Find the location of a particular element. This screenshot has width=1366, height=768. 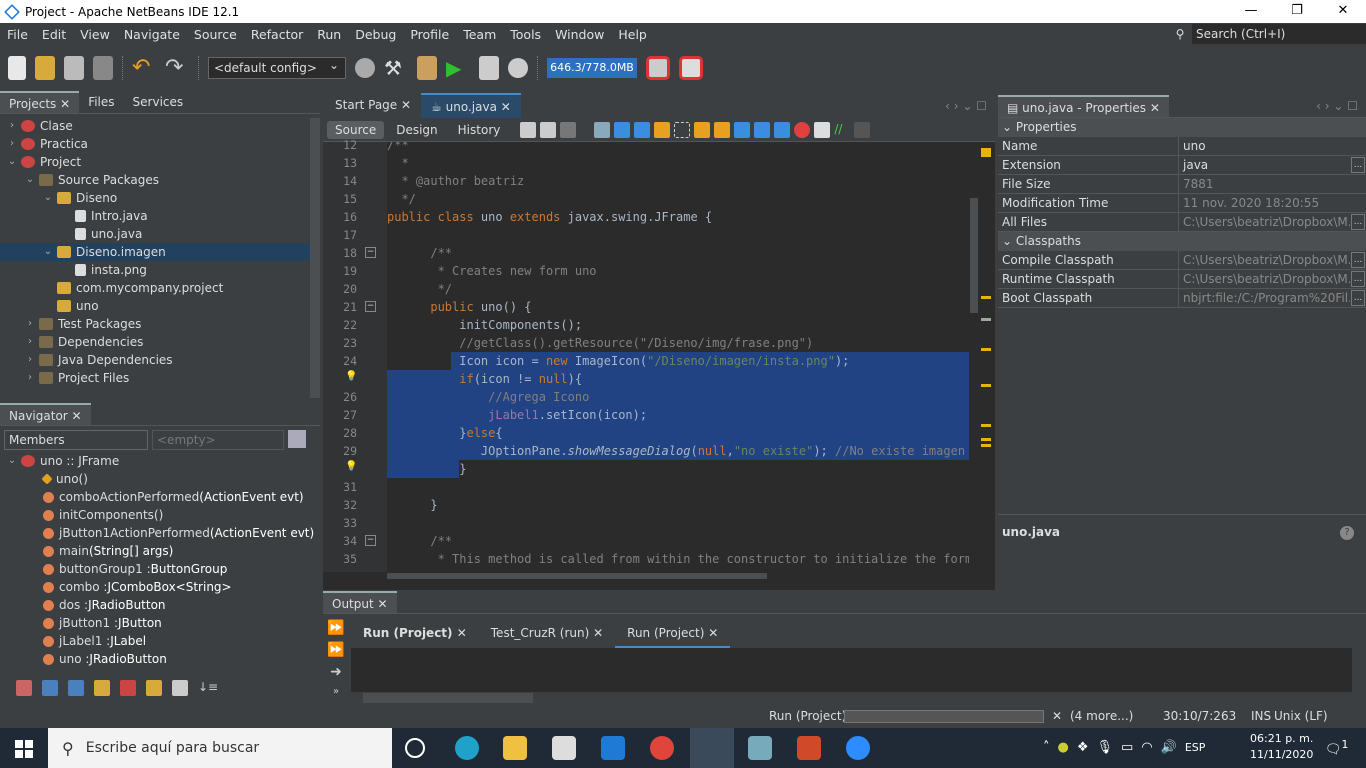

notifications-icon: 🗨1 is located at coordinates (1336, 747).